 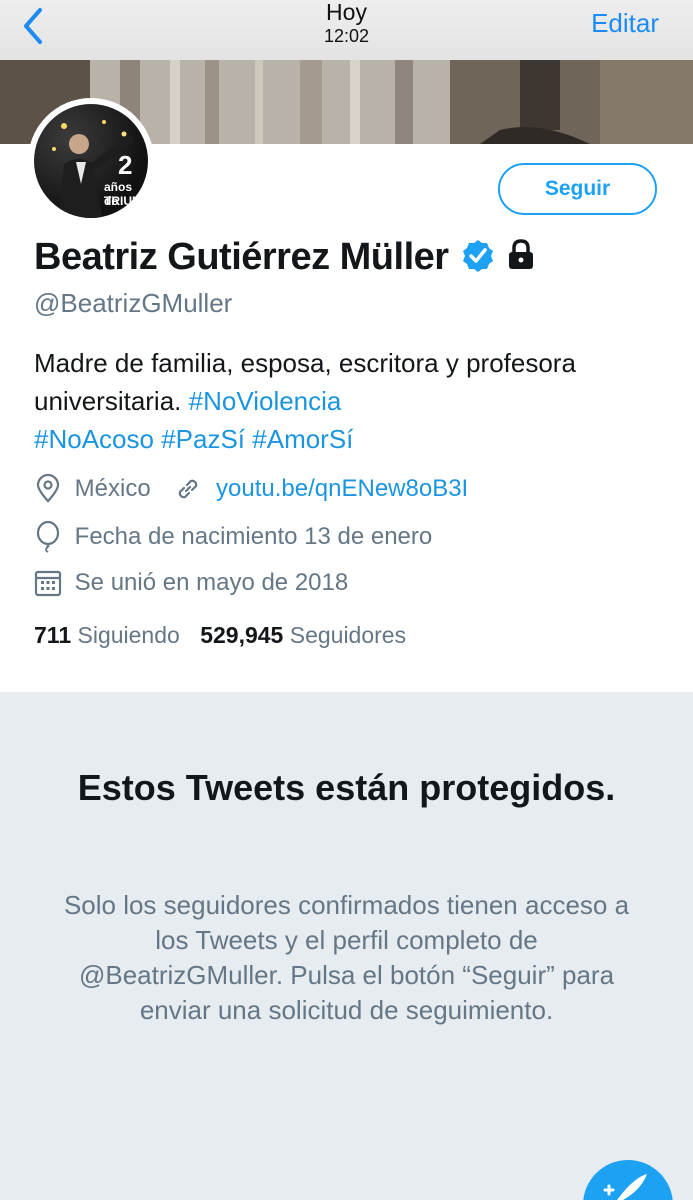 What do you see at coordinates (625, 1187) in the screenshot?
I see `feather-plus-icon` at bounding box center [625, 1187].